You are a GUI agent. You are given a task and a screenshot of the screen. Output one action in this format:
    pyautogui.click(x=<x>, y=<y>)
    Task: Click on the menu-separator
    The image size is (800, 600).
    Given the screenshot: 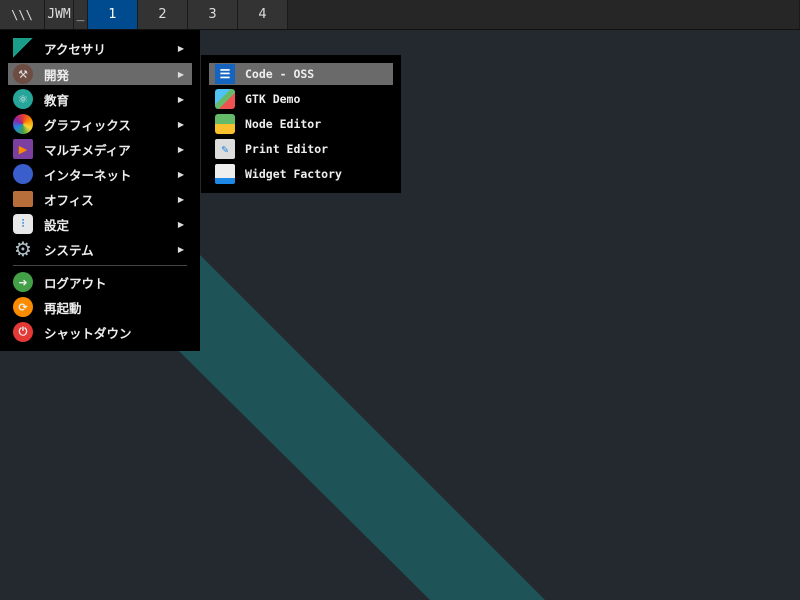 What is the action you would take?
    pyautogui.click(x=100, y=265)
    